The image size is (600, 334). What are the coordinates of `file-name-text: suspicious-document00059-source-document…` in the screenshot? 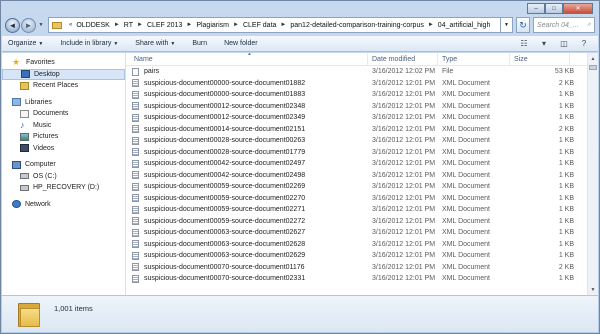 It's located at (225, 221).